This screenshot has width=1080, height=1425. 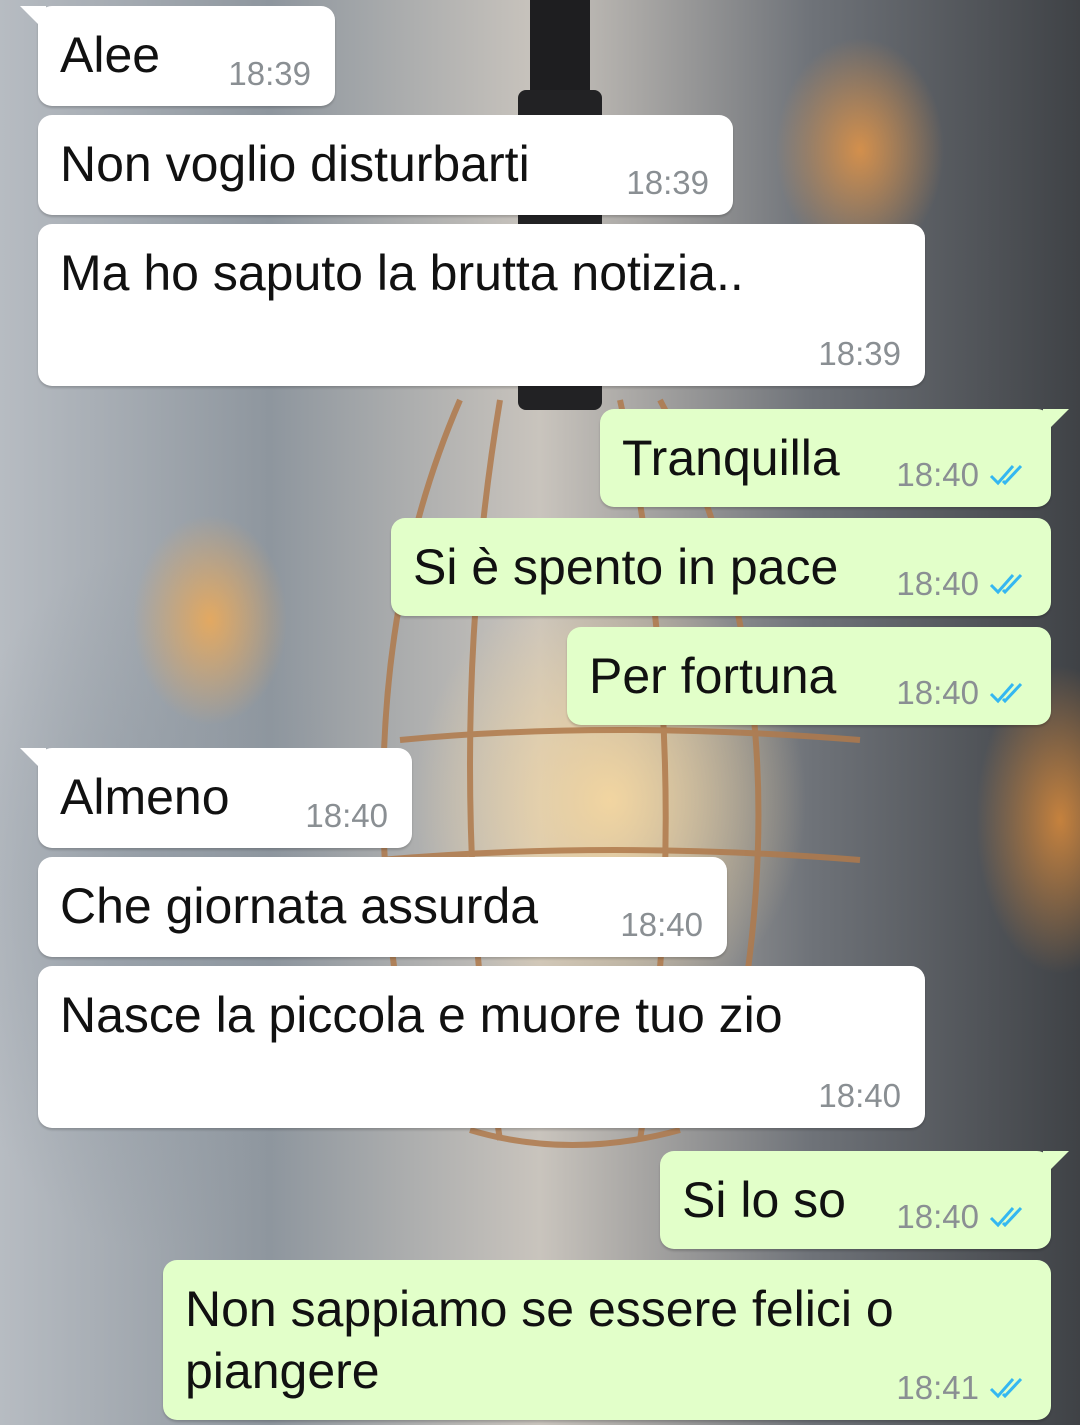 What do you see at coordinates (809, 676) in the screenshot?
I see `message-bubble: Per fortuna 18:40` at bounding box center [809, 676].